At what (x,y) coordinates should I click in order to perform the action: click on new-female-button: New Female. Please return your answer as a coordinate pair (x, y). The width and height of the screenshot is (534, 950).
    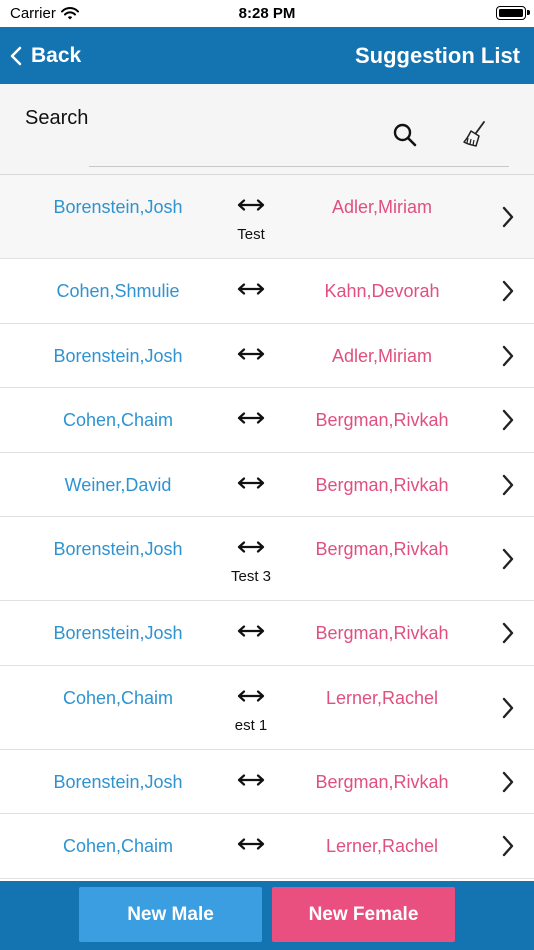
    Looking at the image, I should click on (363, 914).